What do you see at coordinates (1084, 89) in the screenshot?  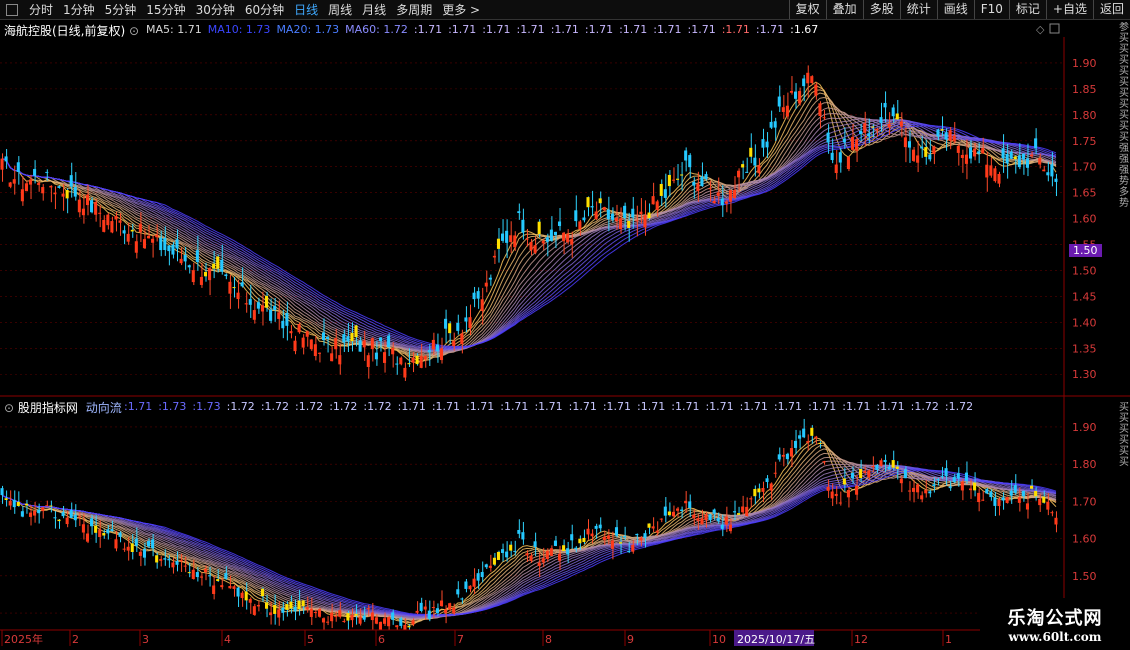 I see `y-tick-label: 1.85` at bounding box center [1084, 89].